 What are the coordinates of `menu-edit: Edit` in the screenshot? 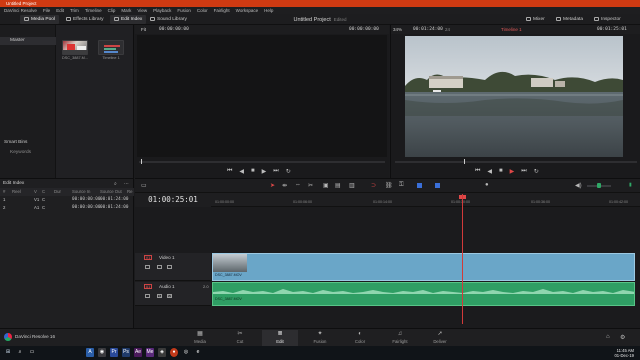 It's located at (60, 10).